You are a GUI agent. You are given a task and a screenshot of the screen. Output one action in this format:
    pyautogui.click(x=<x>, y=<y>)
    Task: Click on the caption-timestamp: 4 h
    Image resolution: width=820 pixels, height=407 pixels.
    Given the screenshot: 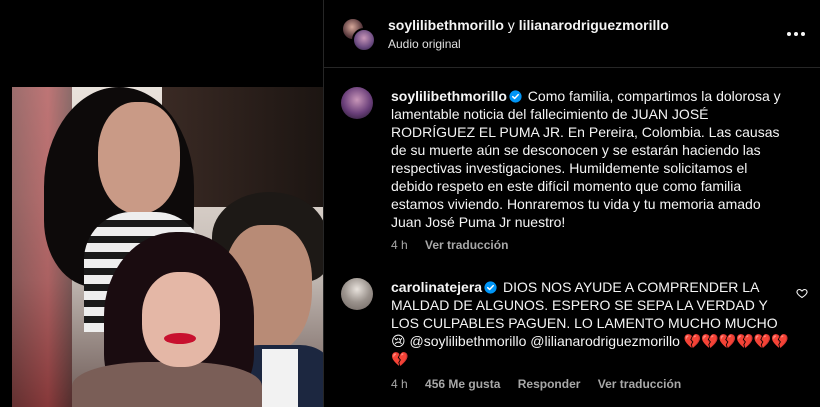 What is the action you would take?
    pyautogui.click(x=399, y=245)
    